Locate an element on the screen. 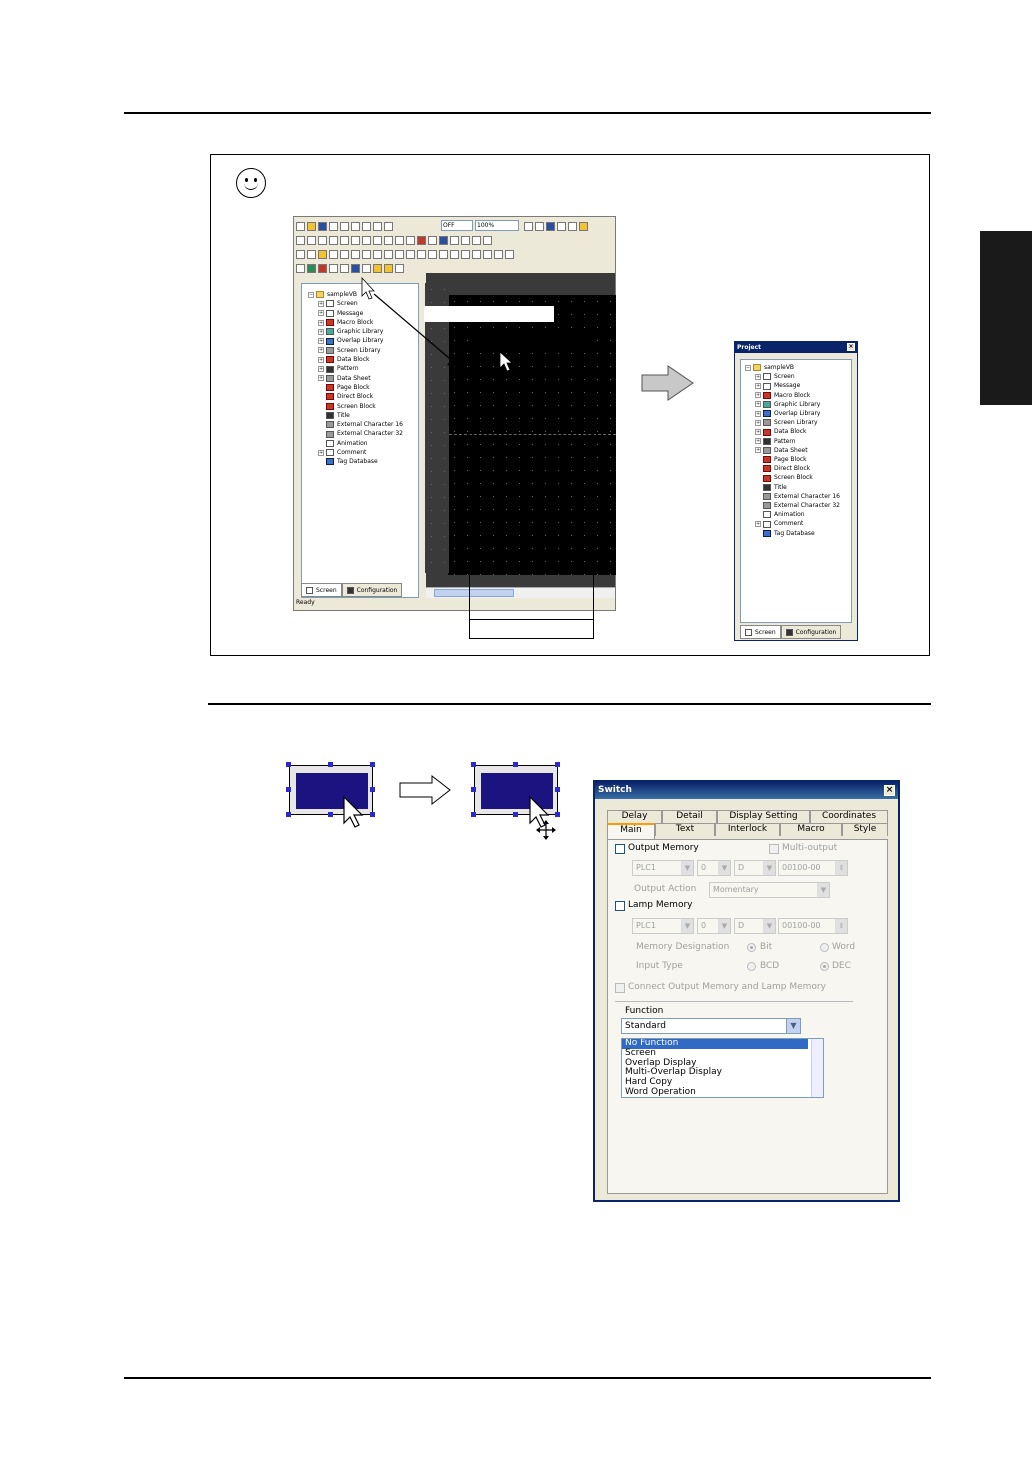 Image resolution: width=1032 pixels, height=1458 pixels. display-select: OFF is located at coordinates (457, 225).